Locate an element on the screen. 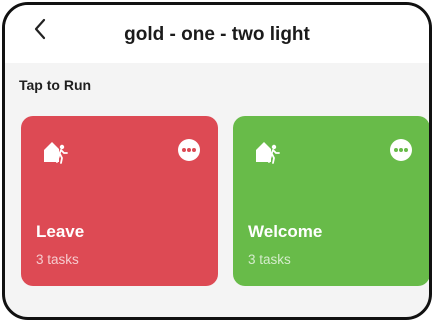  section-label: Tap to Run is located at coordinates (55, 85).